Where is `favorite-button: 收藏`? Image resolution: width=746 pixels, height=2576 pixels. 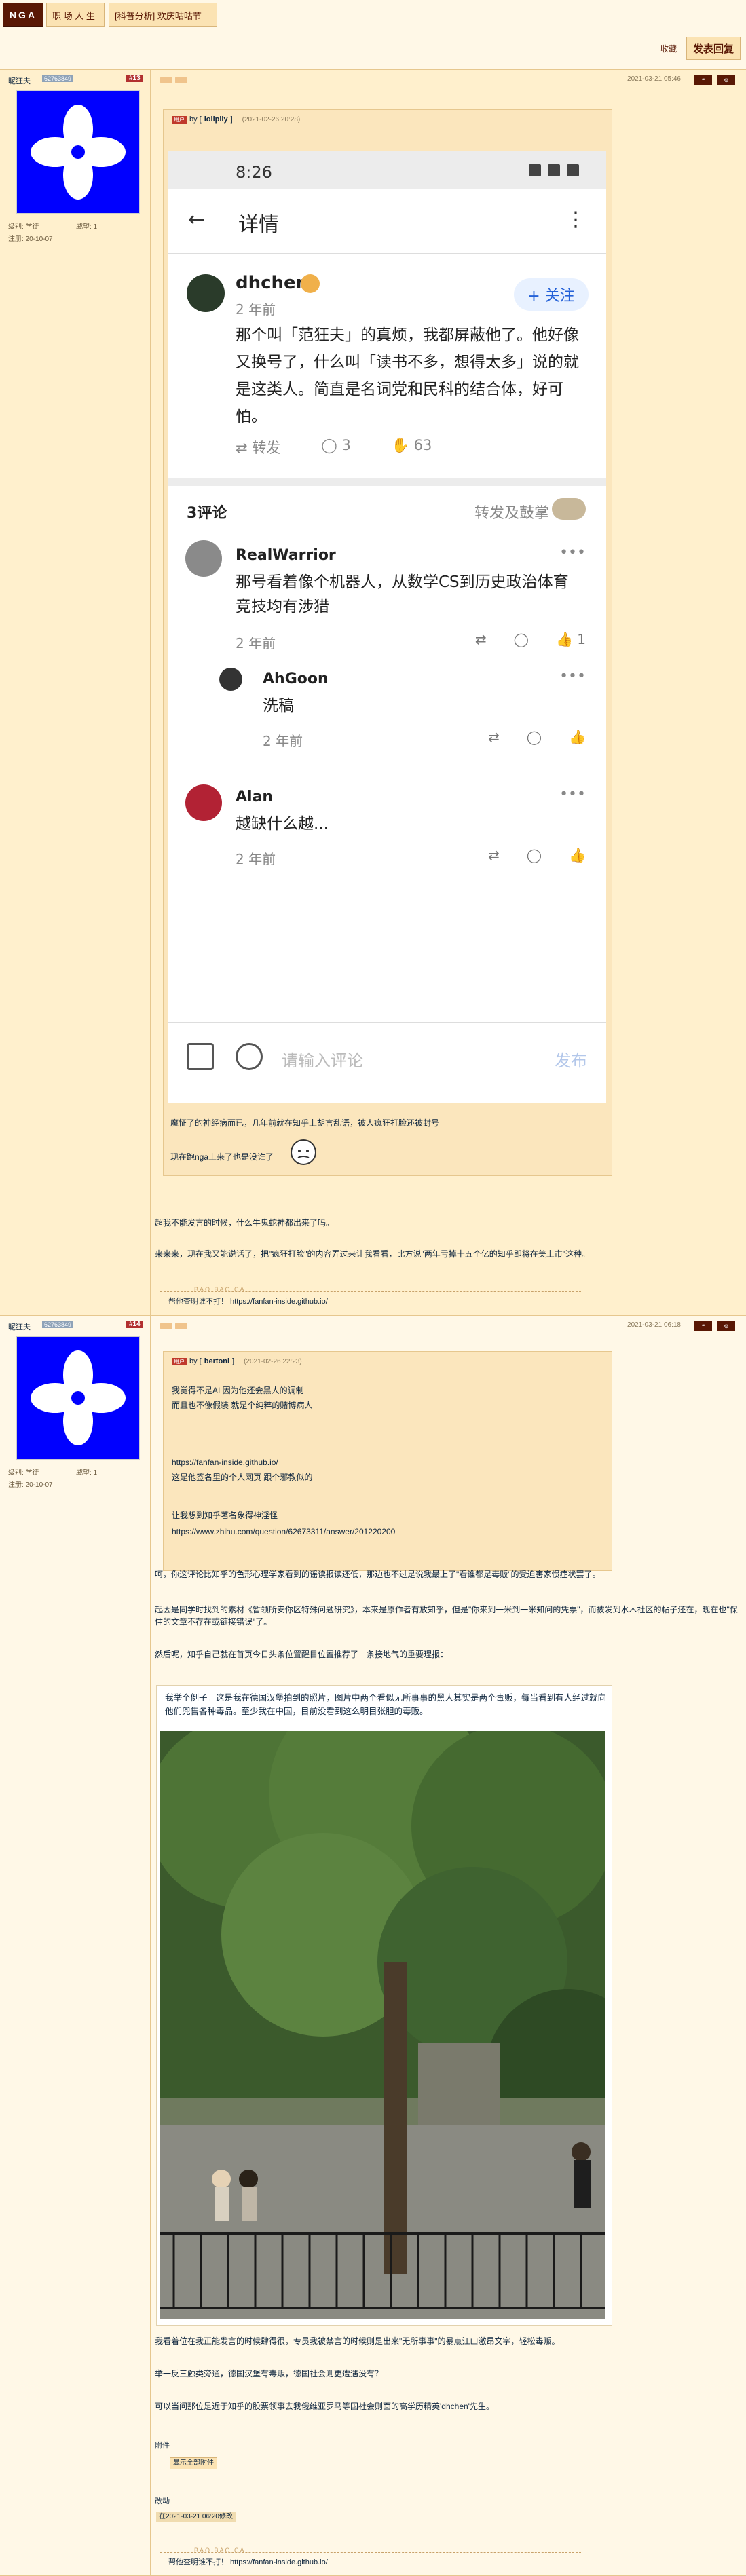
favorite-button: 收藏 is located at coordinates (669, 48).